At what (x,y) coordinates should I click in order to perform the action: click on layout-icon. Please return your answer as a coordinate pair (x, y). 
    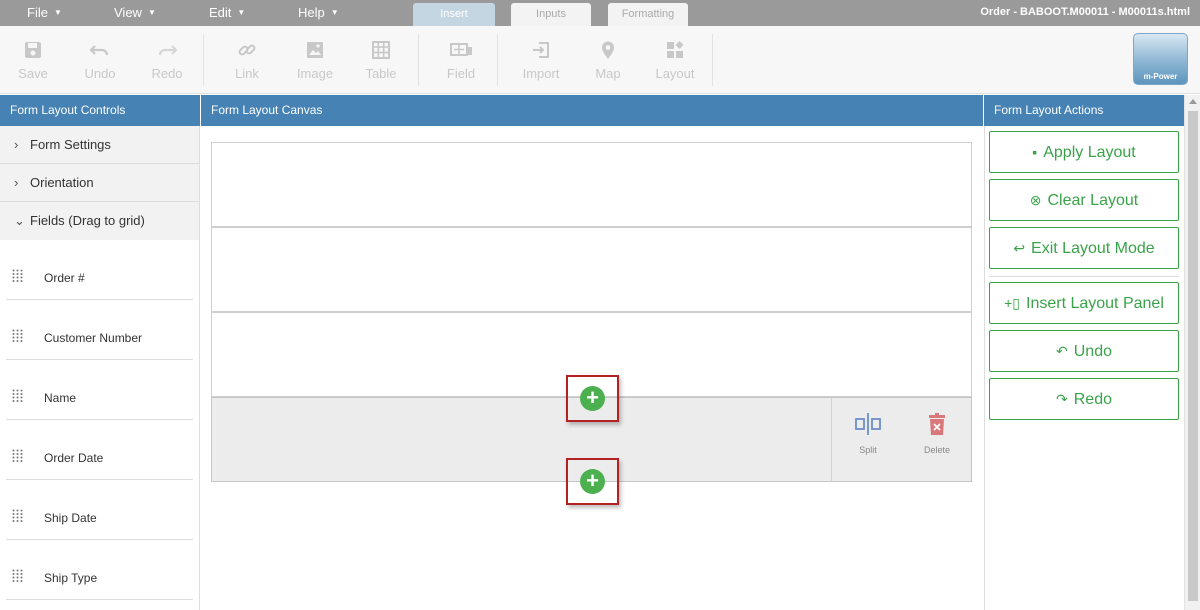
    Looking at the image, I should click on (675, 49).